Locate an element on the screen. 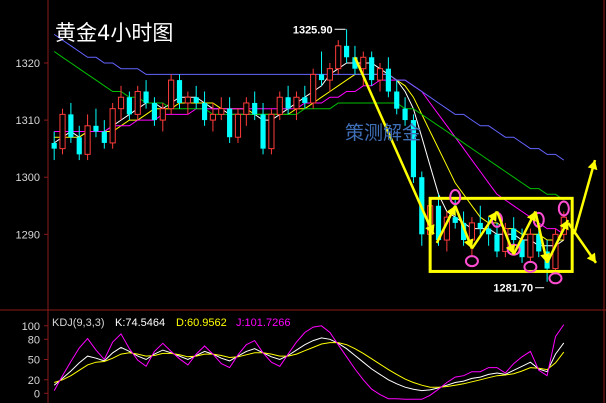 The height and width of the screenshot is (403, 606). kdj-legend-k: K:74.5464 is located at coordinates (140, 323).